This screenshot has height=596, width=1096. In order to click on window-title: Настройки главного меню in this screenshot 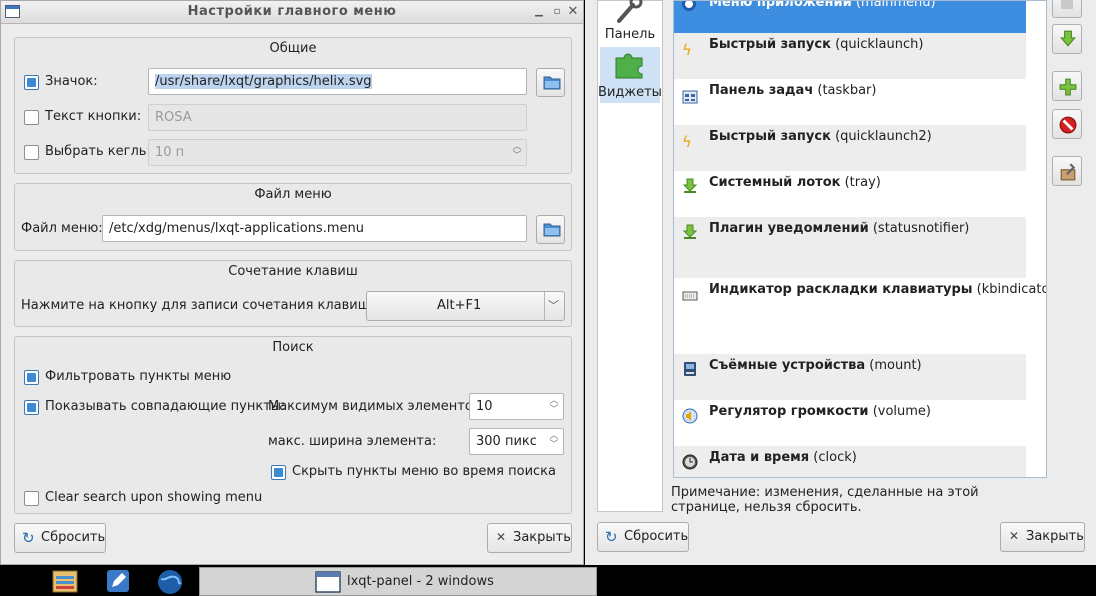, I will do `click(292, 11)`.